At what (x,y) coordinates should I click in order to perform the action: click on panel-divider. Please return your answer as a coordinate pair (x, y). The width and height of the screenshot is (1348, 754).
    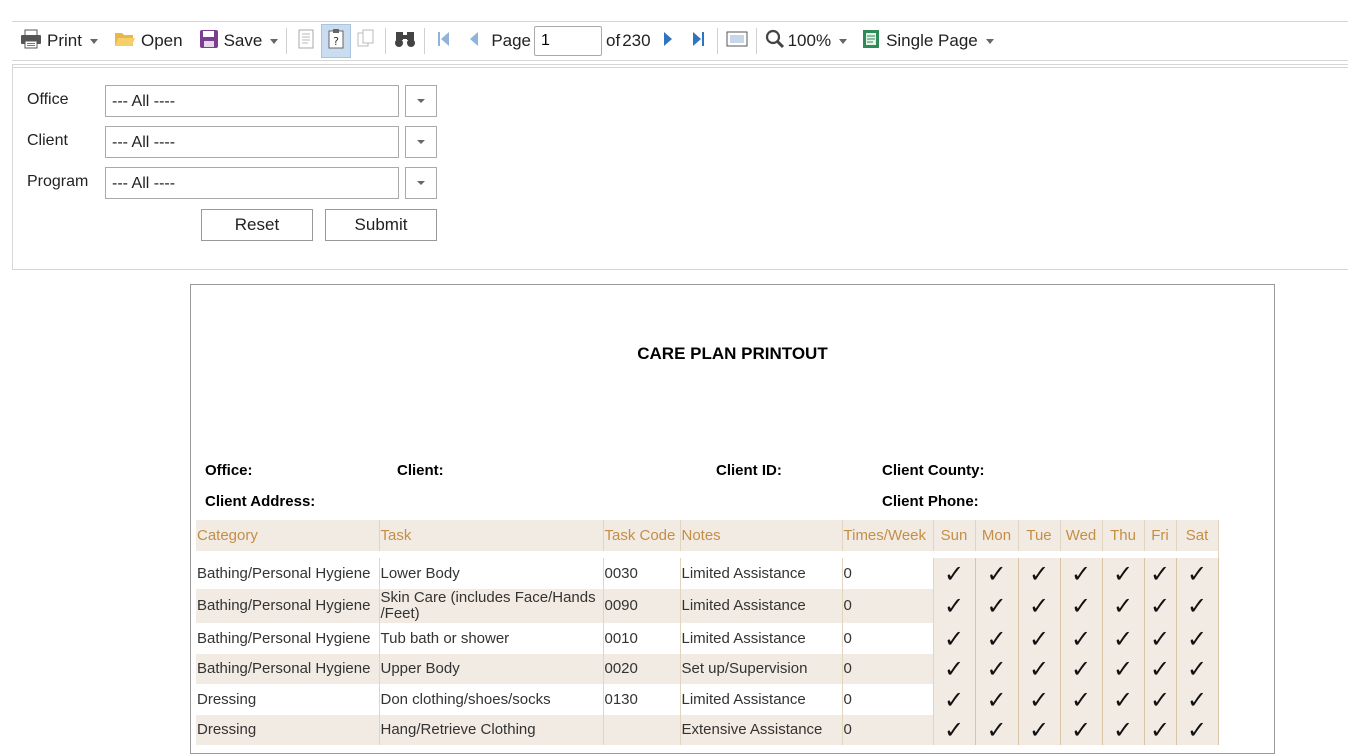
    Looking at the image, I should click on (680, 67).